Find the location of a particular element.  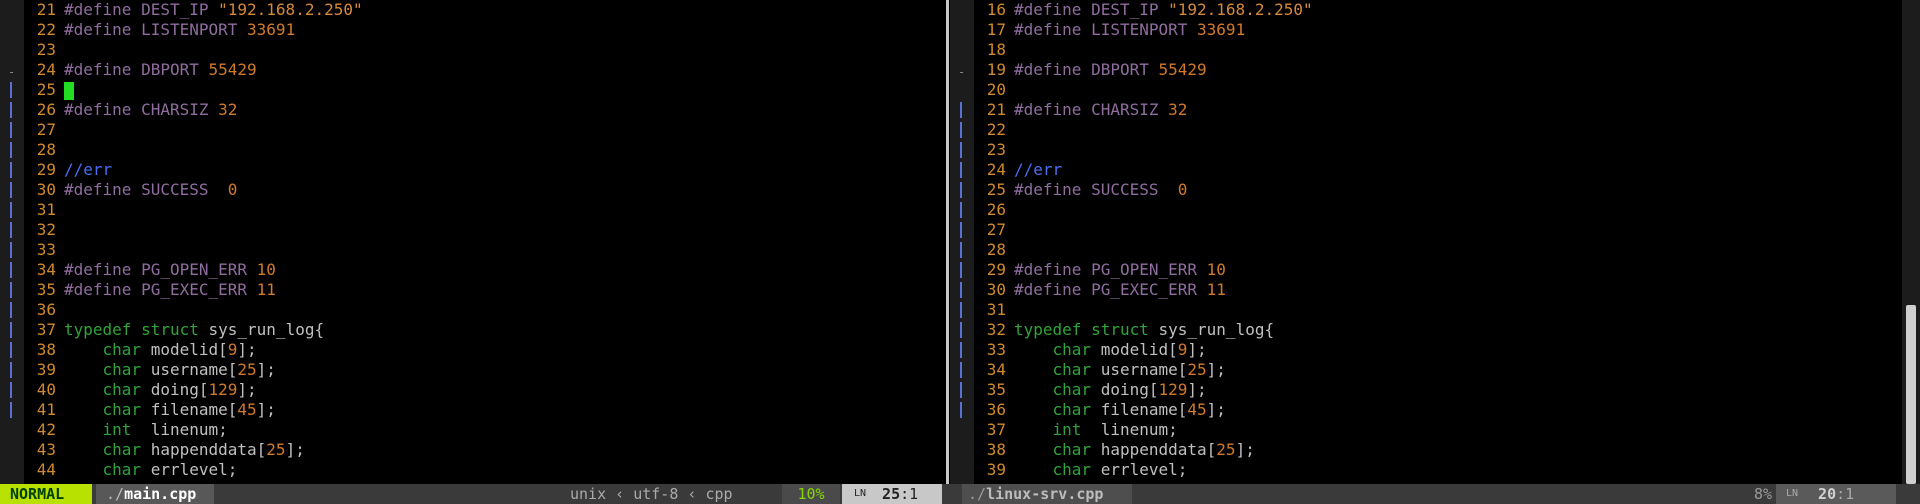

line-number: 31 is located at coordinates (996, 309).